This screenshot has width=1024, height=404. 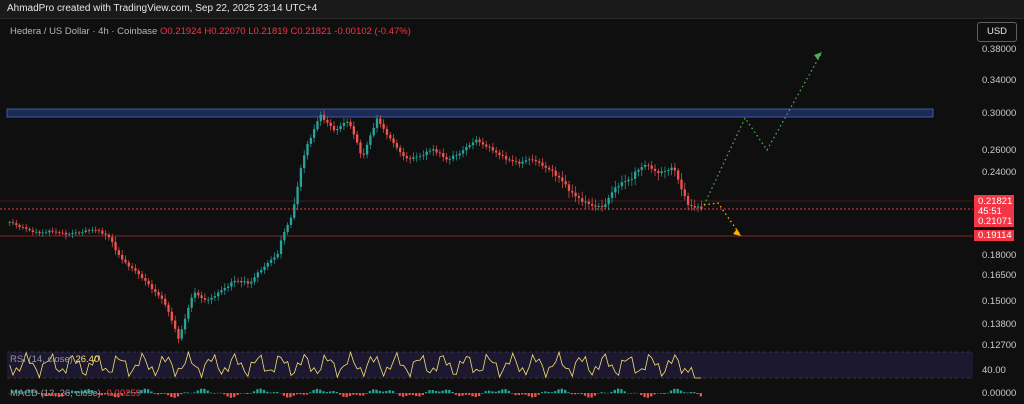 What do you see at coordinates (490, 365) in the screenshot?
I see `rsi-band` at bounding box center [490, 365].